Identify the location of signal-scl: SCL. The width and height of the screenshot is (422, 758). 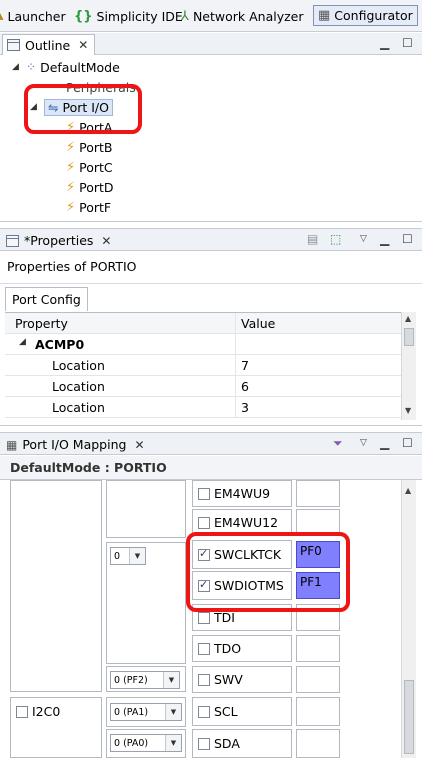
(218, 711).